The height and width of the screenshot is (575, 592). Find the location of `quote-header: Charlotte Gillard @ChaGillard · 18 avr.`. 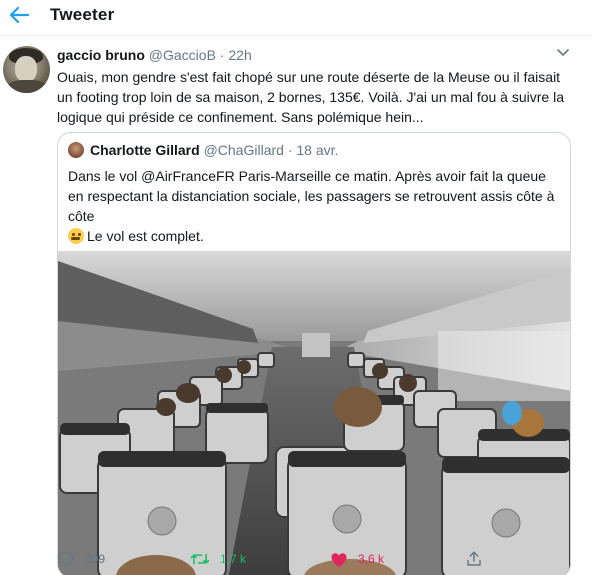

quote-header: Charlotte Gillard @ChaGillard · 18 avr. is located at coordinates (214, 150).